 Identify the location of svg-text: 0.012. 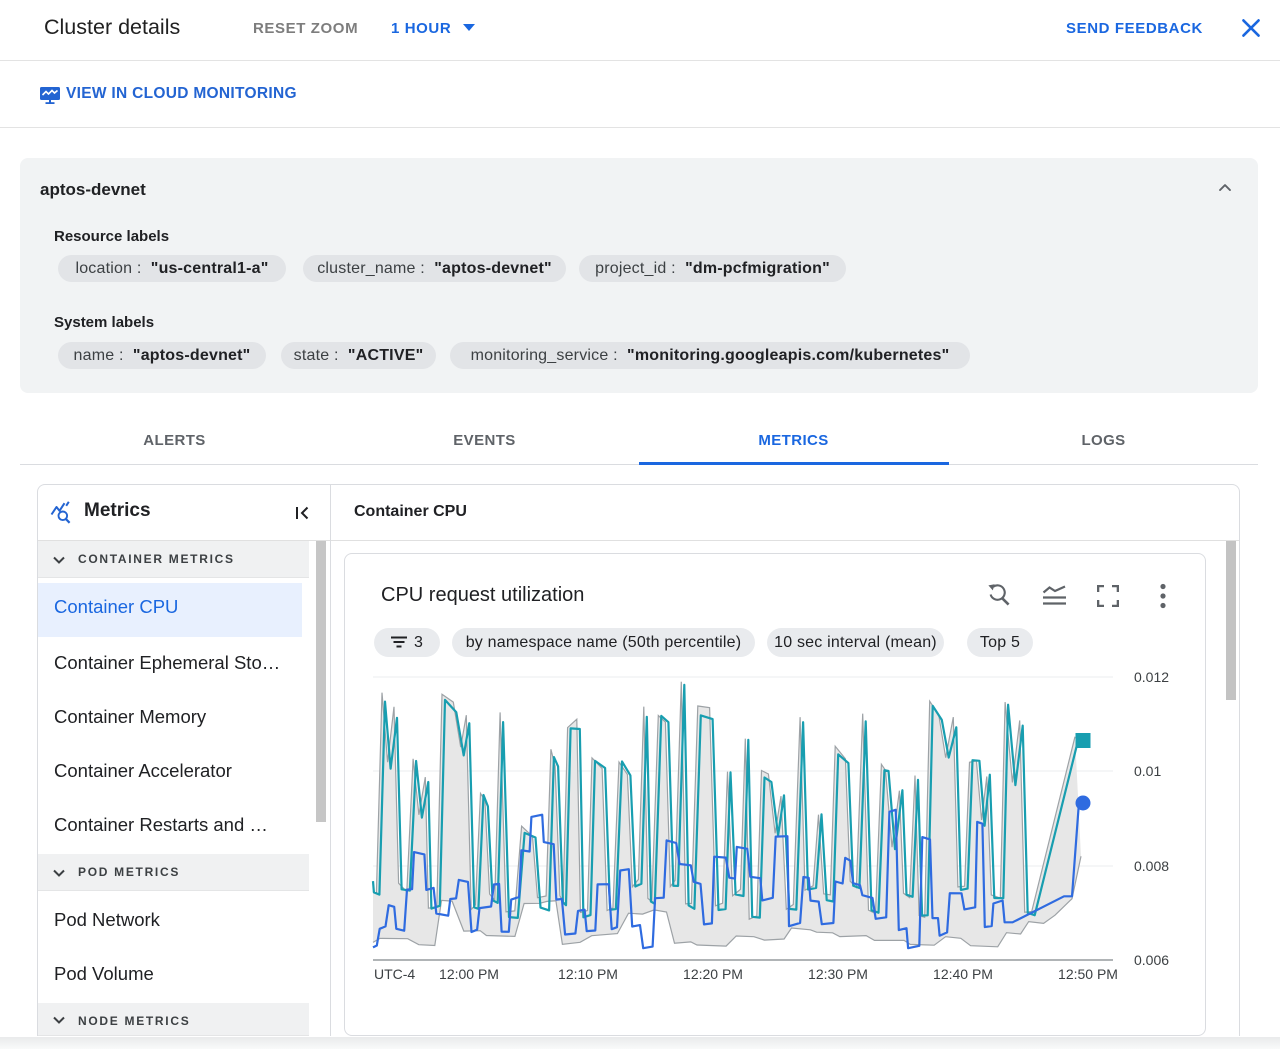
(1151, 677).